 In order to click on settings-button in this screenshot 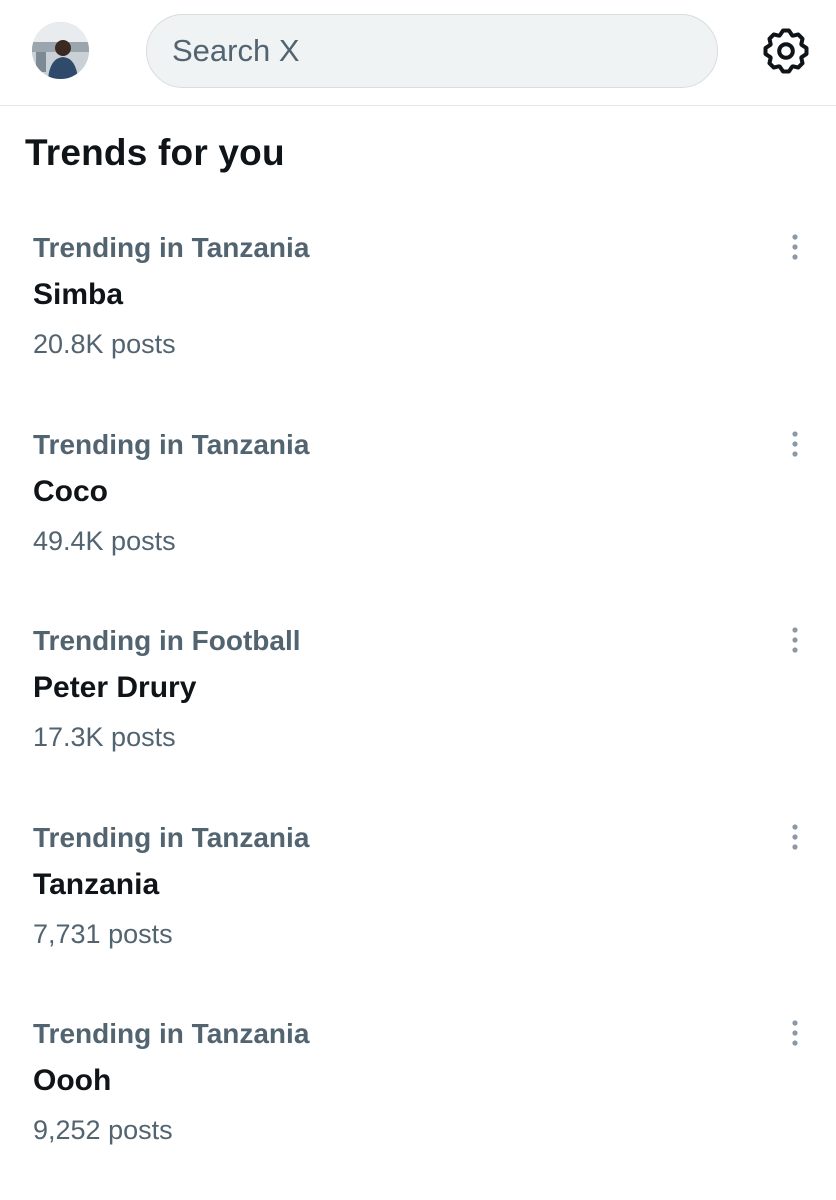, I will do `click(786, 51)`.